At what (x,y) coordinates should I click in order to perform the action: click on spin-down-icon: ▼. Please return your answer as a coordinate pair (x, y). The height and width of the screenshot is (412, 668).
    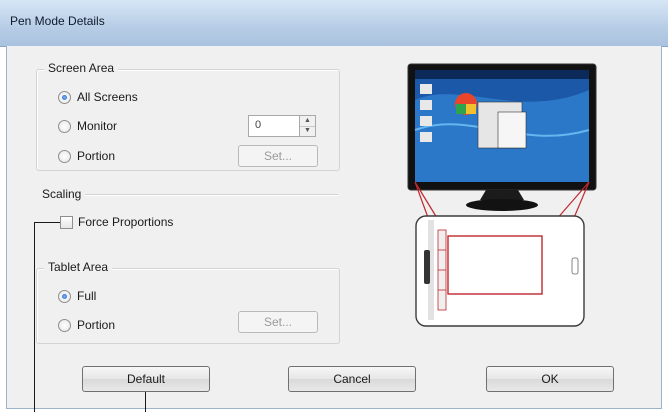
    Looking at the image, I should click on (307, 131).